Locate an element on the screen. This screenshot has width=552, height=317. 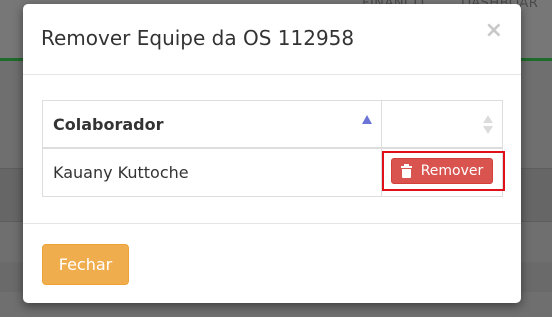
column-header-actions is located at coordinates (442, 124).